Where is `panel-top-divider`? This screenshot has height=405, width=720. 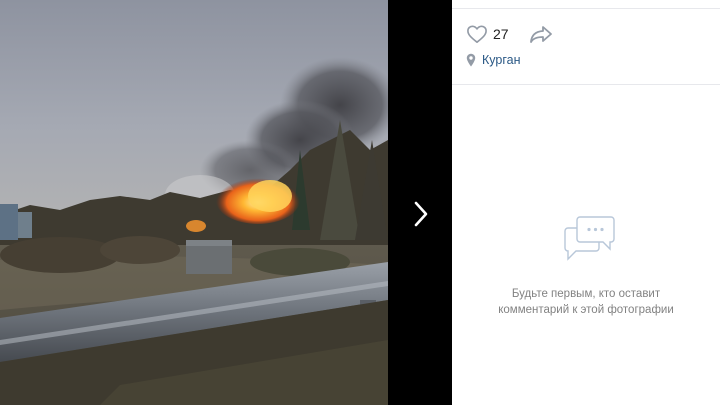
panel-top-divider is located at coordinates (586, 4).